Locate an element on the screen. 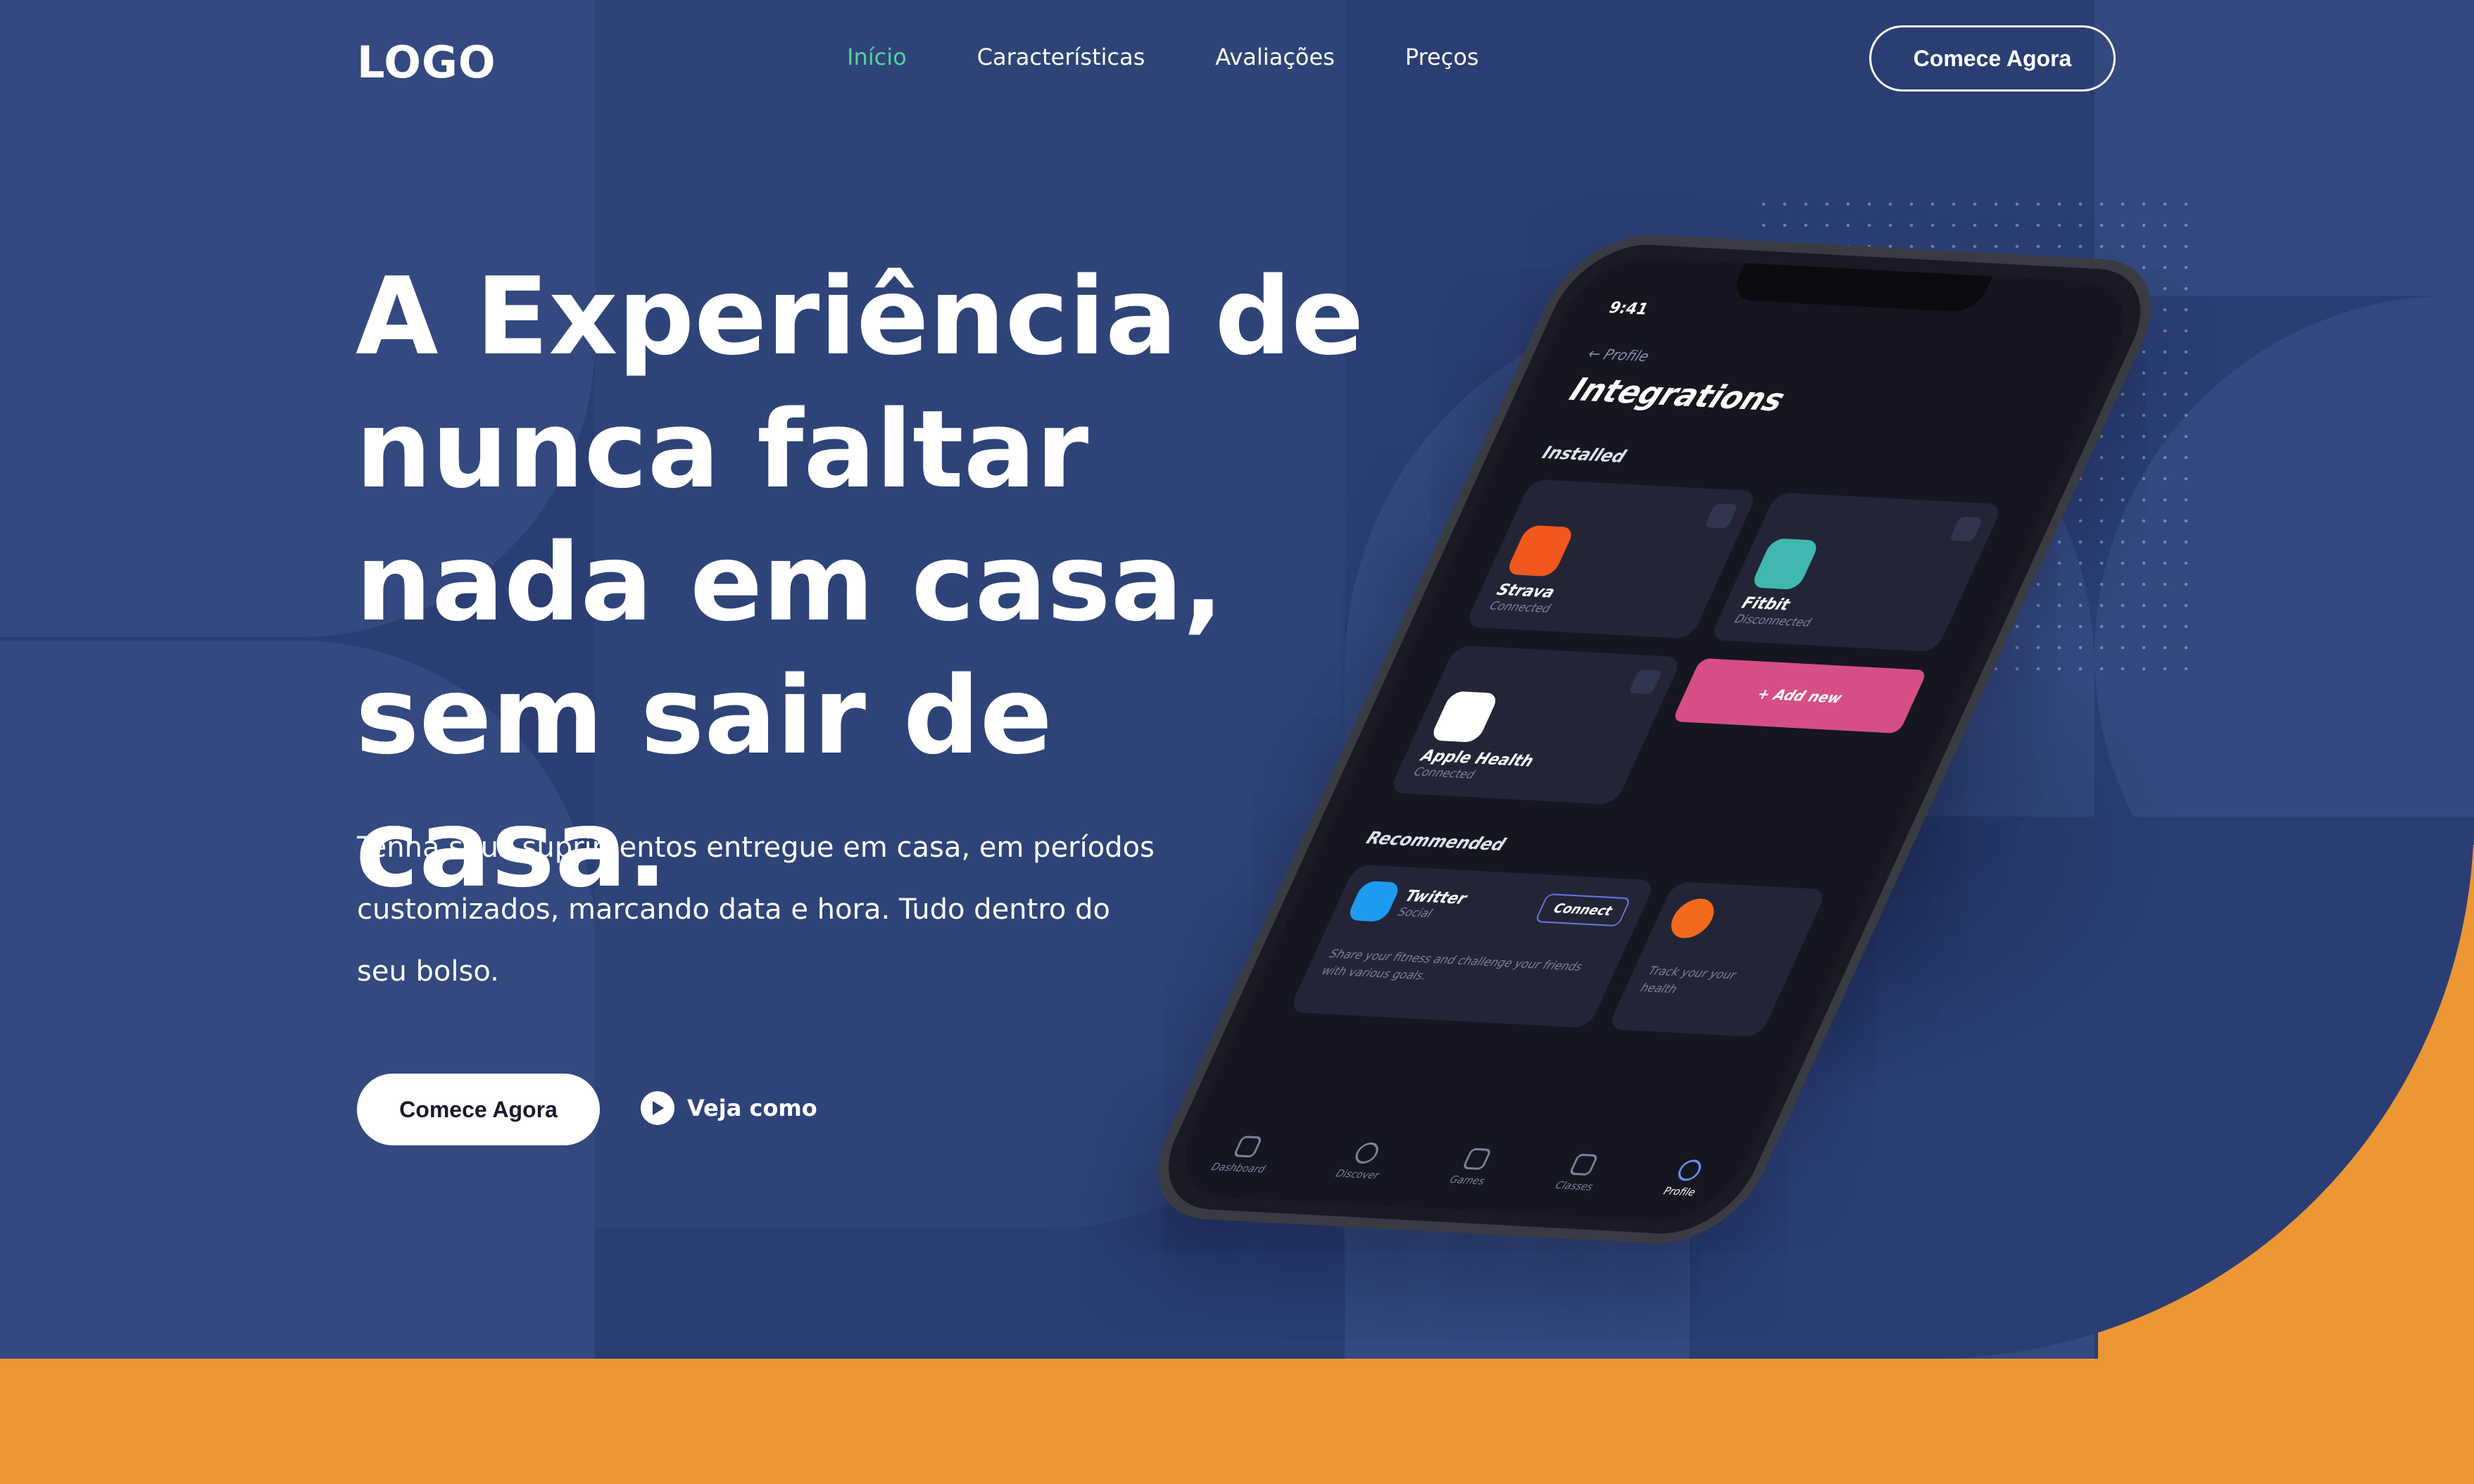 The width and height of the screenshot is (2474, 1484). recommended-label: Recommended is located at coordinates (1436, 841).